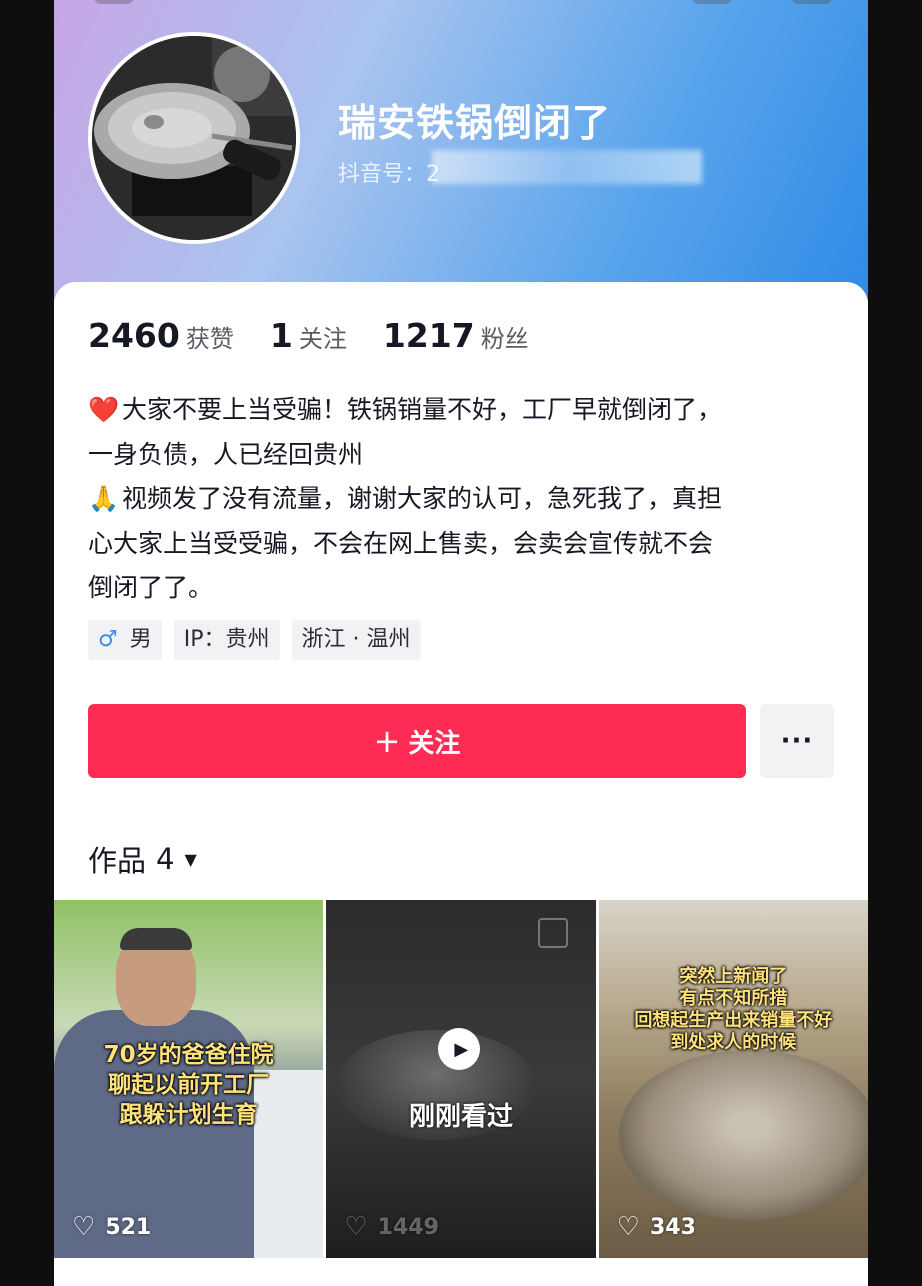  What do you see at coordinates (356, 640) in the screenshot?
I see `city-tag: 浙江 · 温州` at bounding box center [356, 640].